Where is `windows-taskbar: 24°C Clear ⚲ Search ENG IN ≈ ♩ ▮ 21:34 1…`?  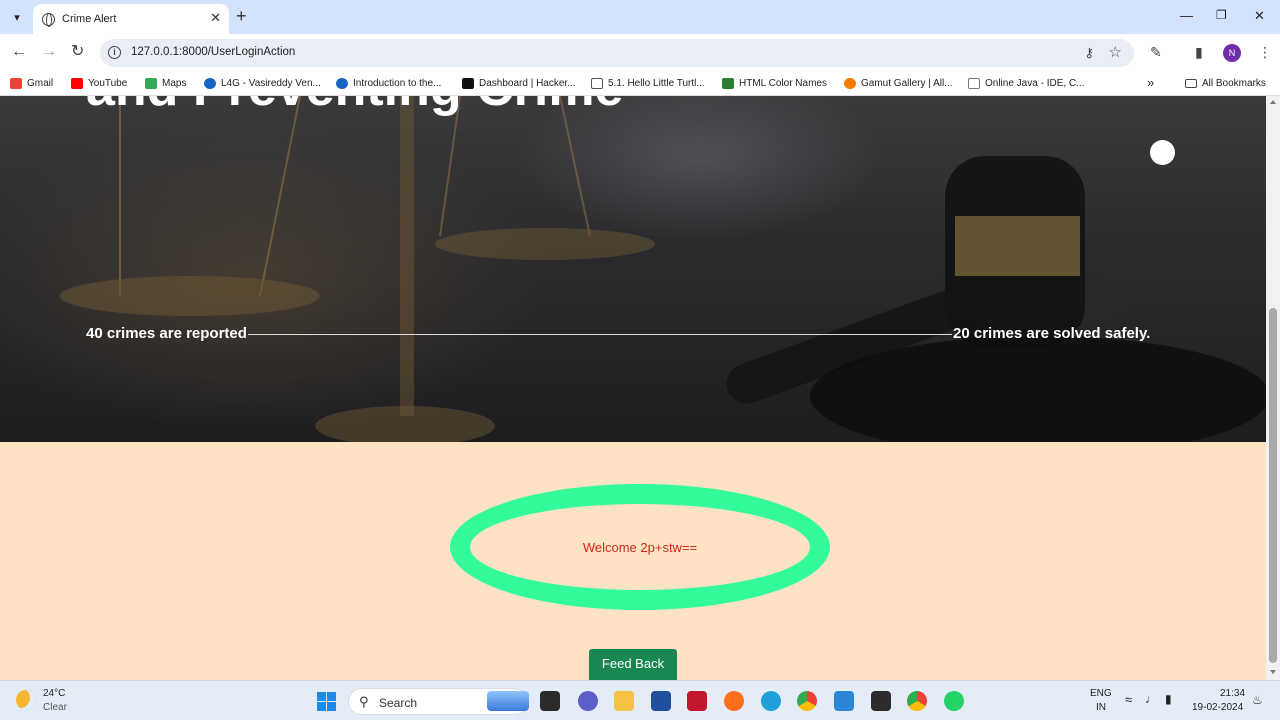 windows-taskbar: 24°C Clear ⚲ Search ENG IN ≈ ♩ ▮ 21:34 1… is located at coordinates (640, 700).